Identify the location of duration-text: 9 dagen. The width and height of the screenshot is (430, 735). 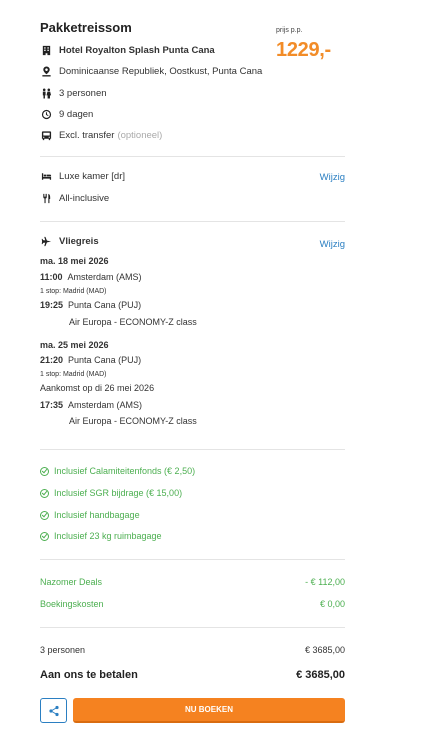
(76, 114).